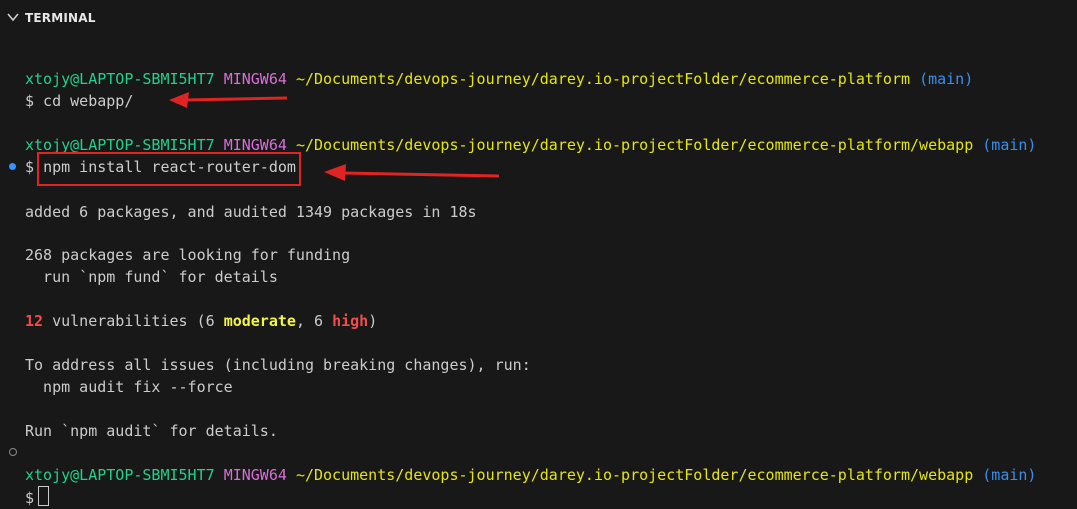 This screenshot has width=1077, height=509. Describe the element at coordinates (188, 255) in the screenshot. I see `output-line: 268 packages are looking for funding` at that location.